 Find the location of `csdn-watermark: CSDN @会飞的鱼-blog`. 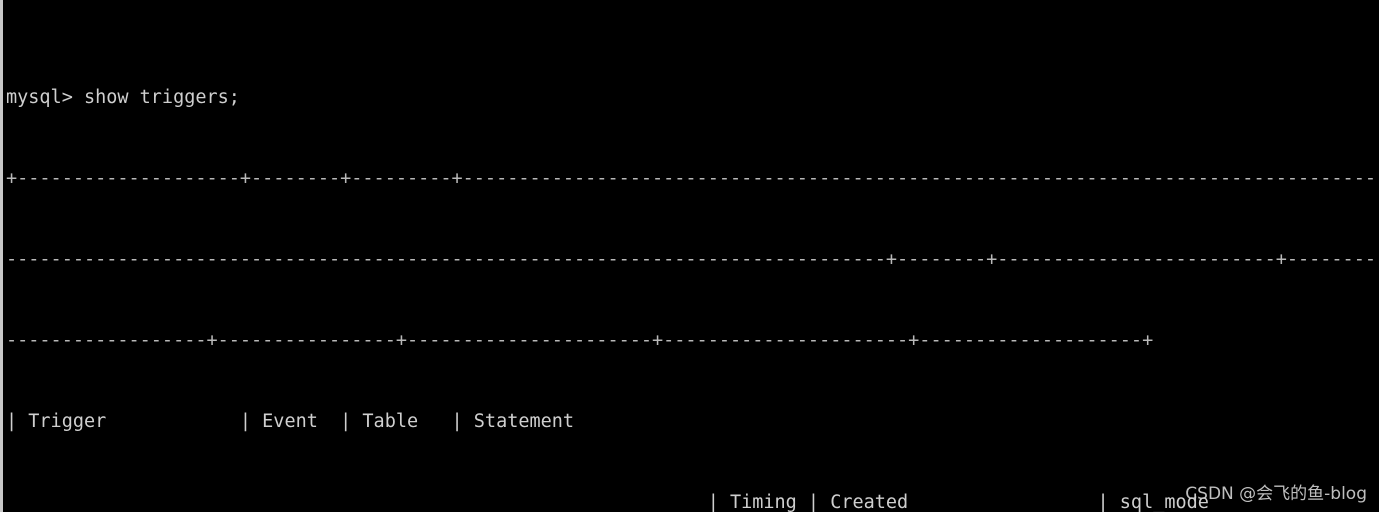

csdn-watermark: CSDN @会飞的鱼-blog is located at coordinates (1276, 494).